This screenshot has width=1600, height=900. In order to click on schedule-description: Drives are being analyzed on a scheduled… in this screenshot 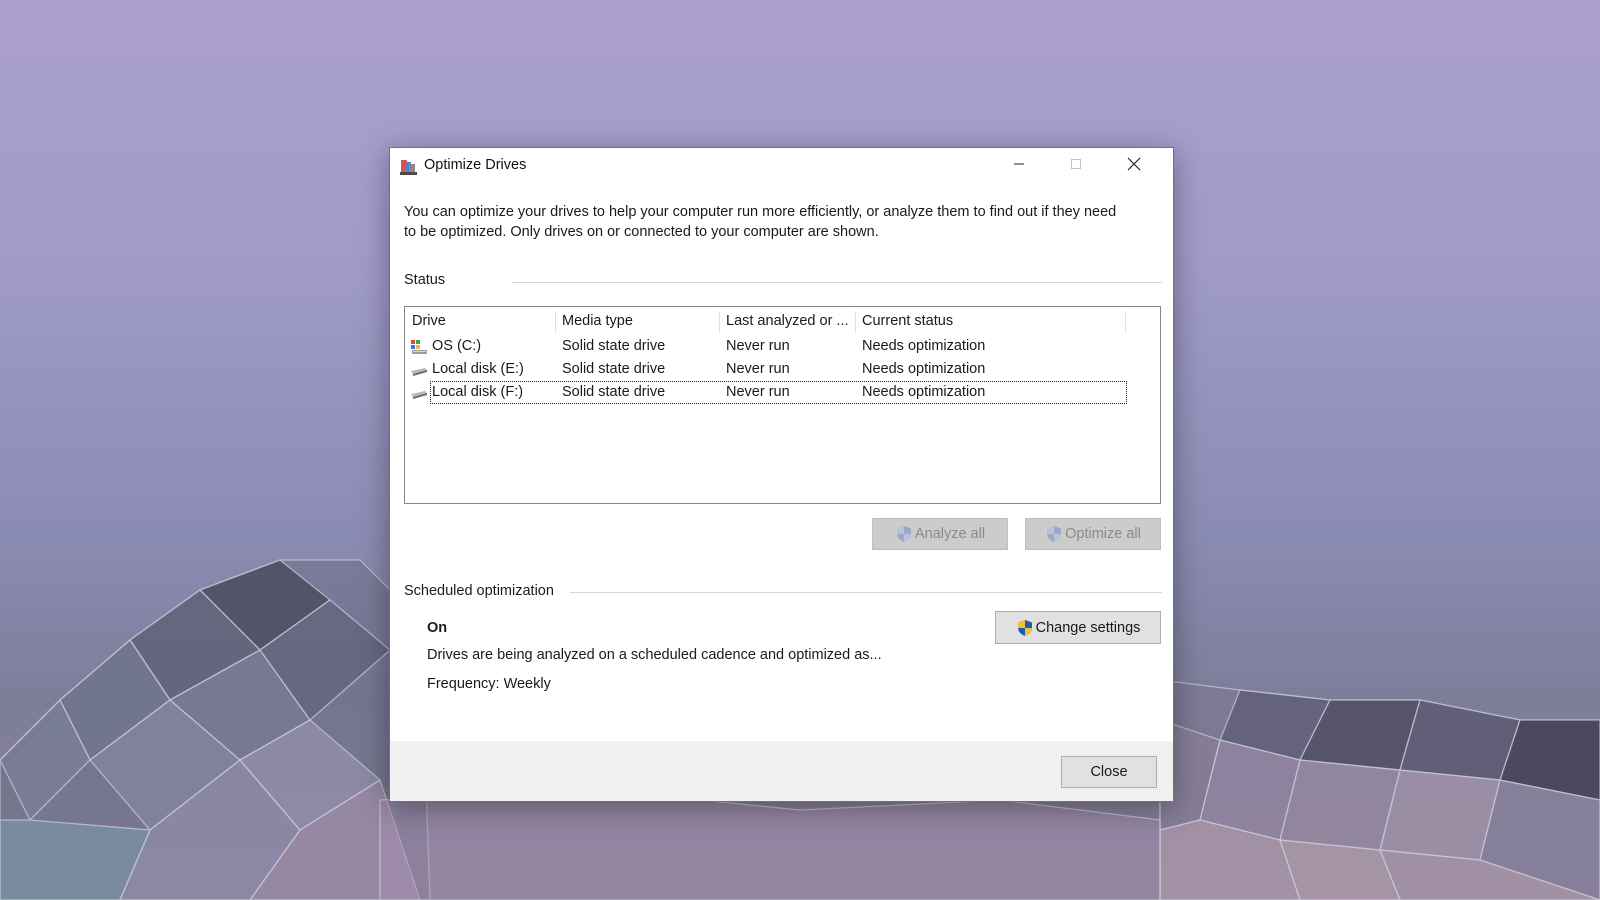, I will do `click(654, 655)`.